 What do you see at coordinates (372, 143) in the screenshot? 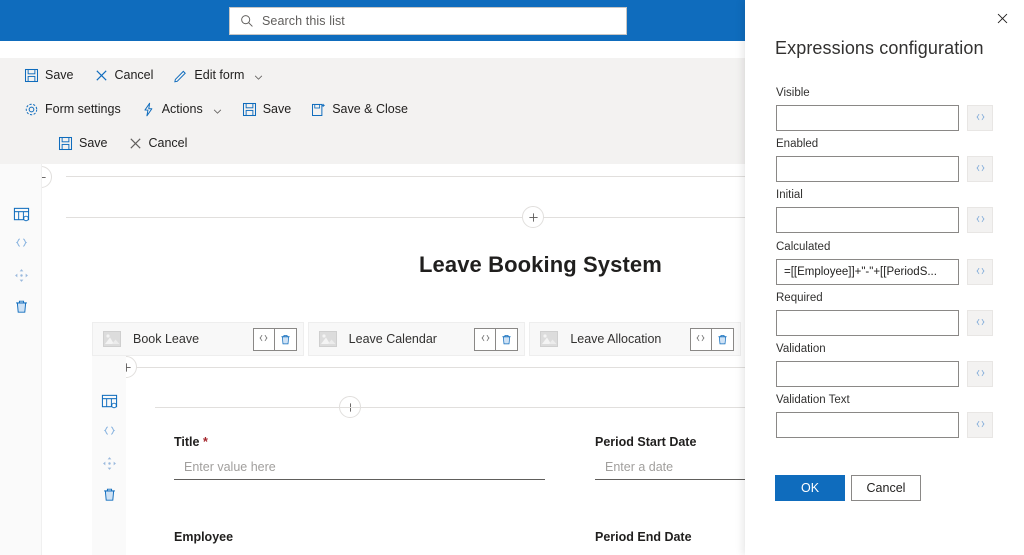
I see `command-bar-row-3: Save Cancel` at bounding box center [372, 143].